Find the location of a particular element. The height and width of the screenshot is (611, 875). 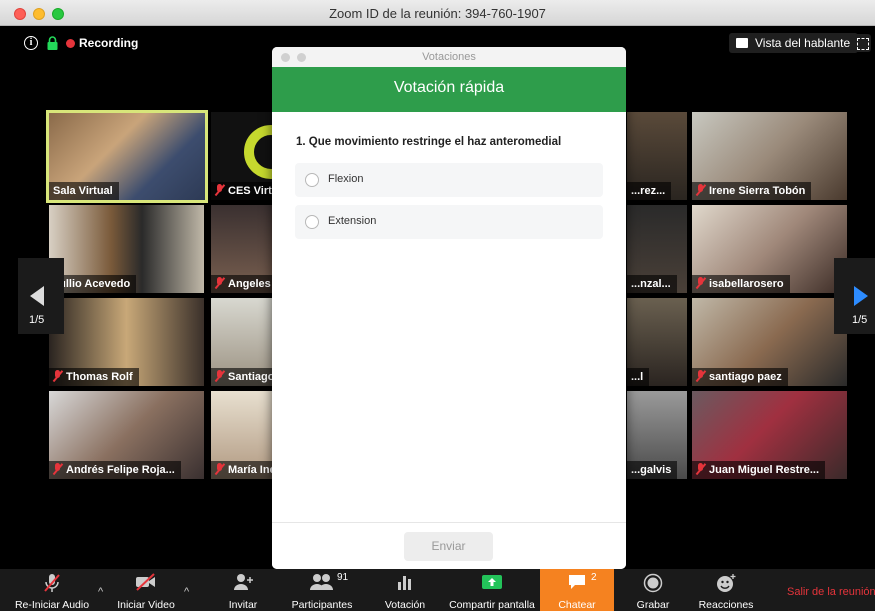

audio-button: Re-Iniciar Audio is located at coordinates (52, 590).